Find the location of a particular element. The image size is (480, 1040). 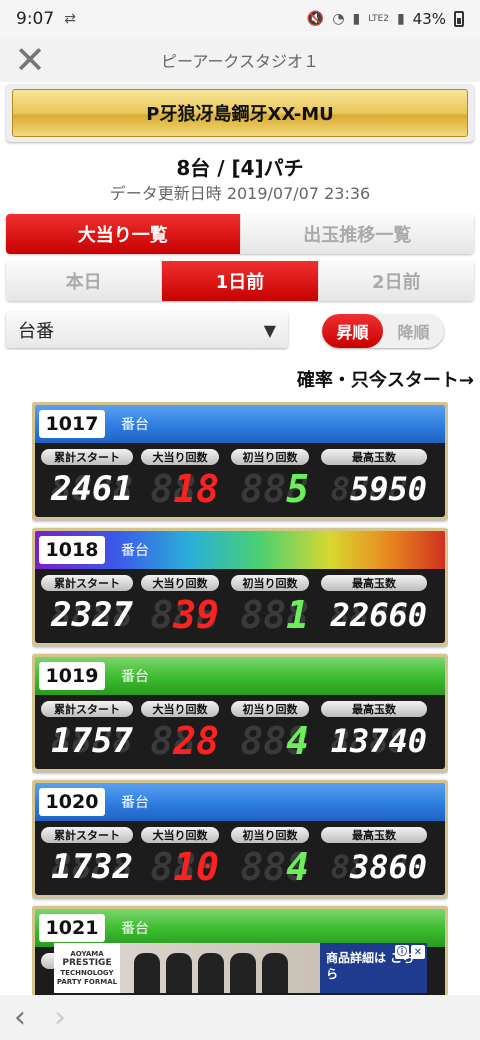

signal-icon: ▮ is located at coordinates (356, 19).